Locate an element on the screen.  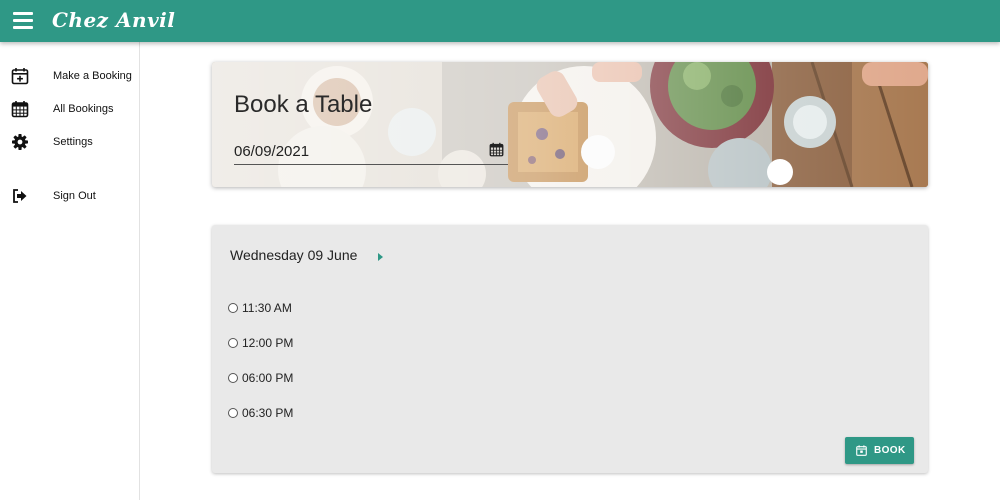
date-input: 06/09/2021 is located at coordinates (371, 152).